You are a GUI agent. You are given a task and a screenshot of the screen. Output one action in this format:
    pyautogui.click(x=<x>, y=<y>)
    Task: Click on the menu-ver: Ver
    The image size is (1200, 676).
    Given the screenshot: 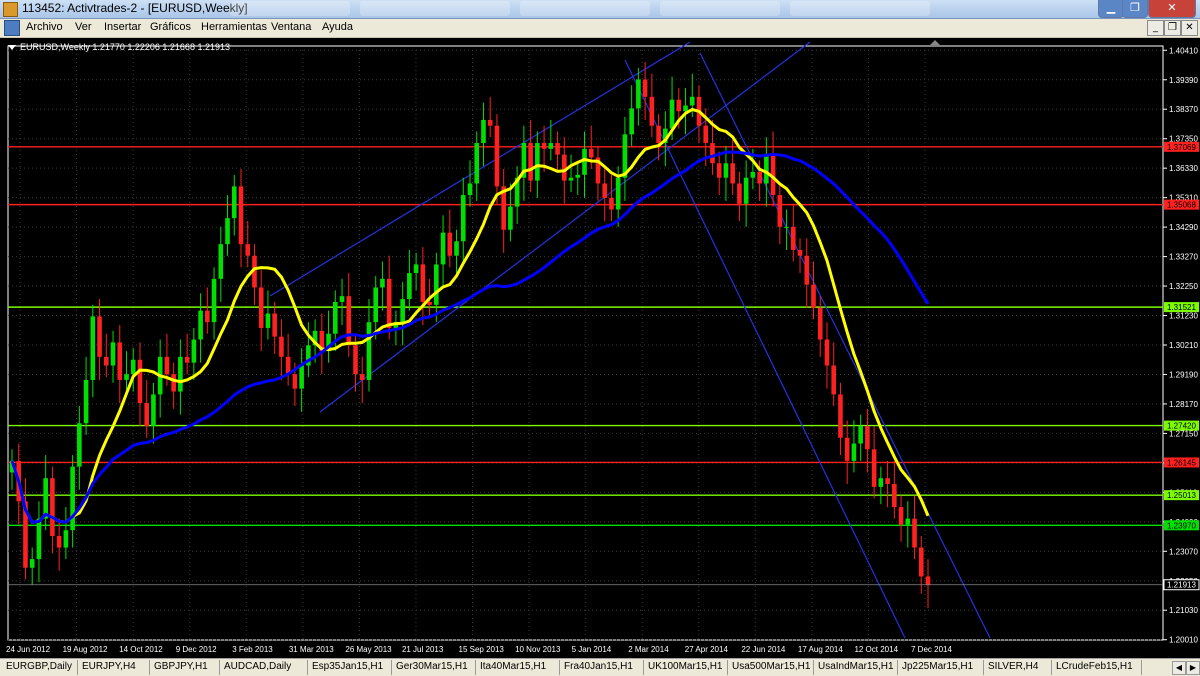 What is the action you would take?
    pyautogui.click(x=83, y=27)
    